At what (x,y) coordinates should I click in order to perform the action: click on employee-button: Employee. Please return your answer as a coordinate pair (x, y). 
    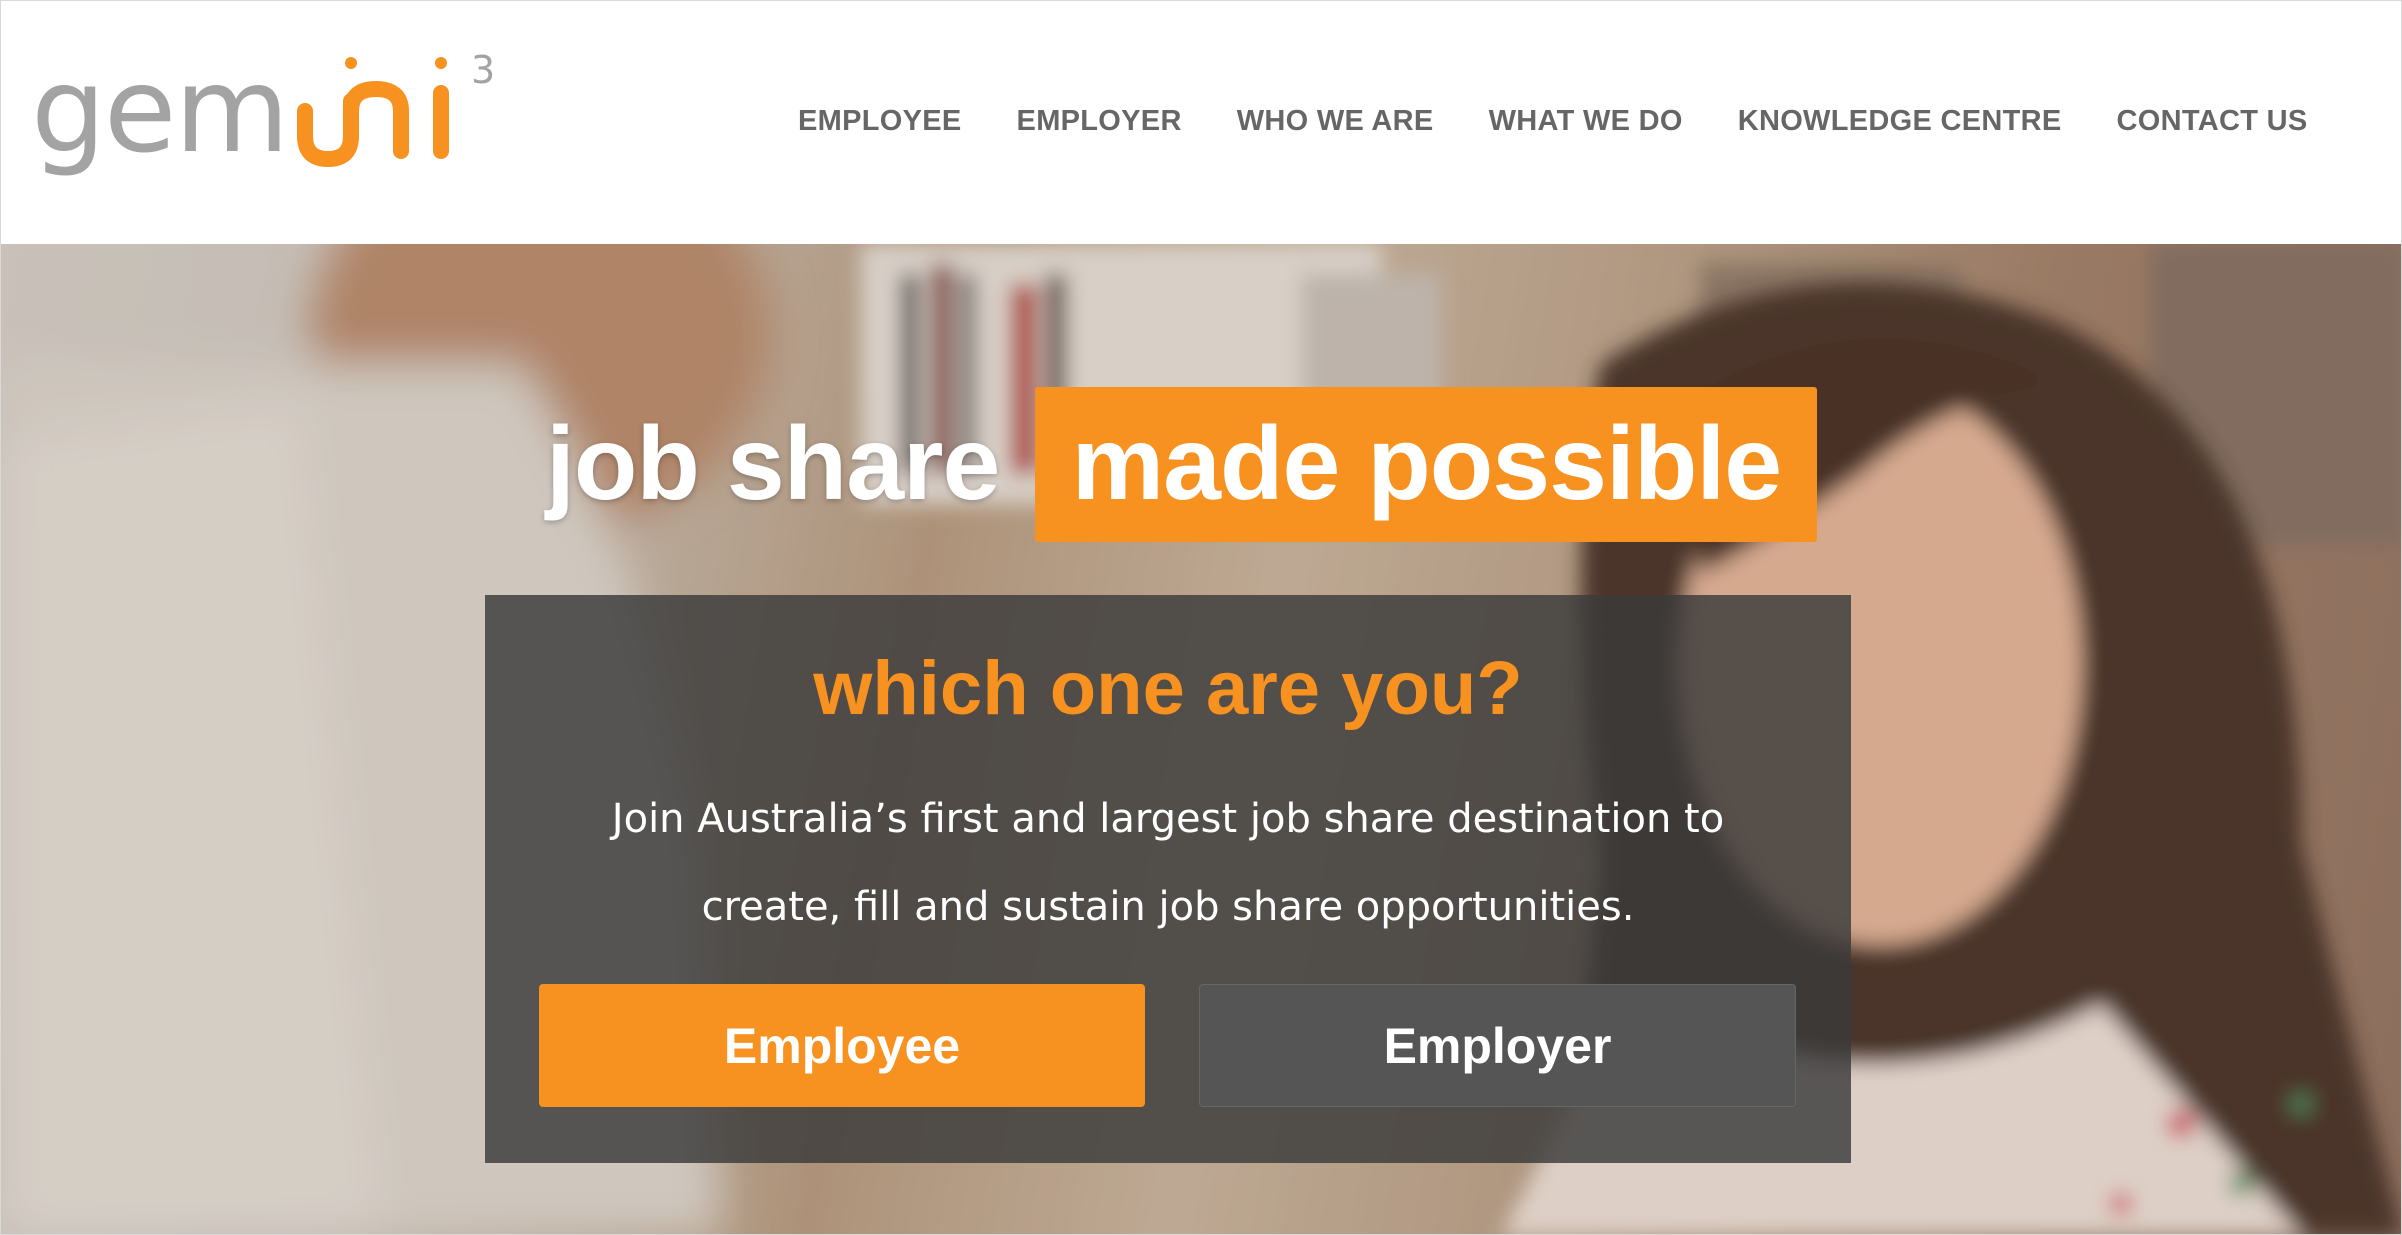
    Looking at the image, I should click on (842, 1045).